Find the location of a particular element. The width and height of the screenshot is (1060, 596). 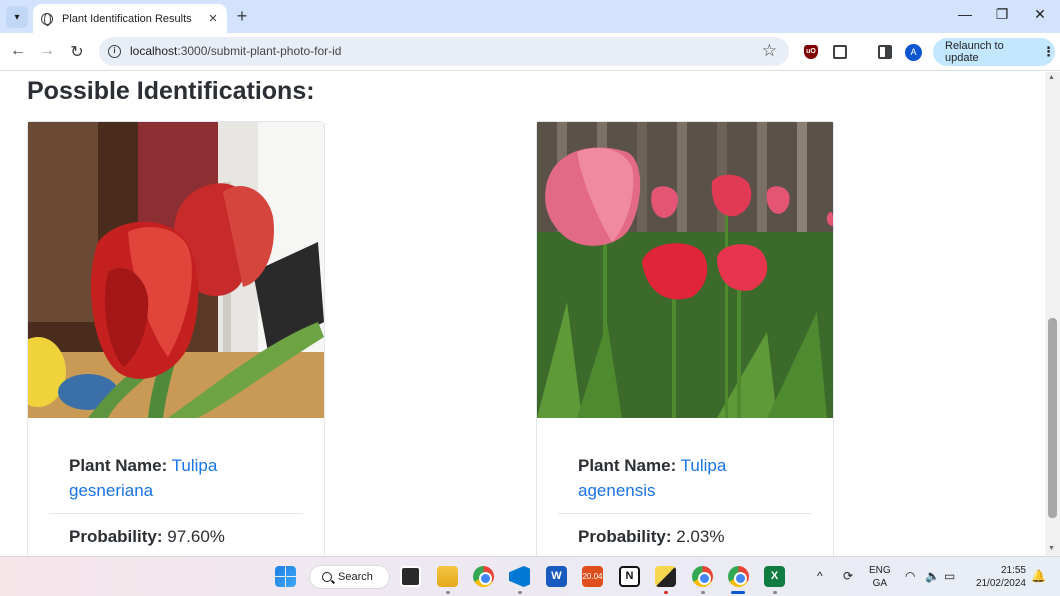

browser-tabstrip: ▾ Plant Identification Results × + — ❐ ✕ is located at coordinates (530, 16).